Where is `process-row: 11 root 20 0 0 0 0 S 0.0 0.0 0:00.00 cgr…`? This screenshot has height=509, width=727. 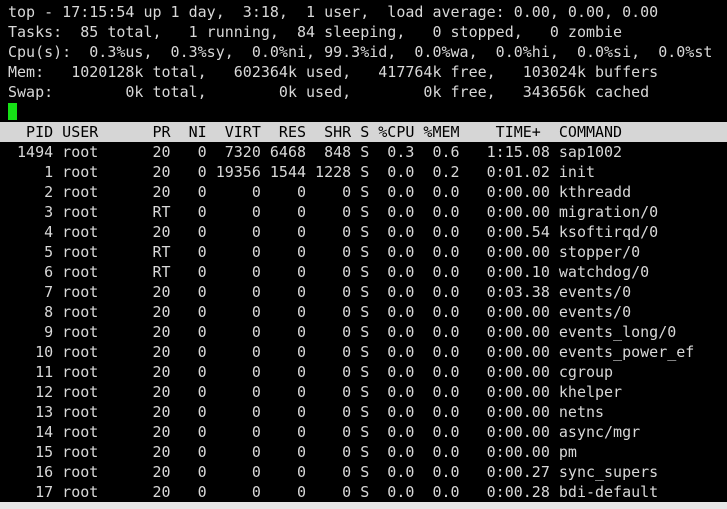
process-row: 11 root 20 0 0 0 0 S 0.0 0.0 0:00.00 cgr… is located at coordinates (367, 372).